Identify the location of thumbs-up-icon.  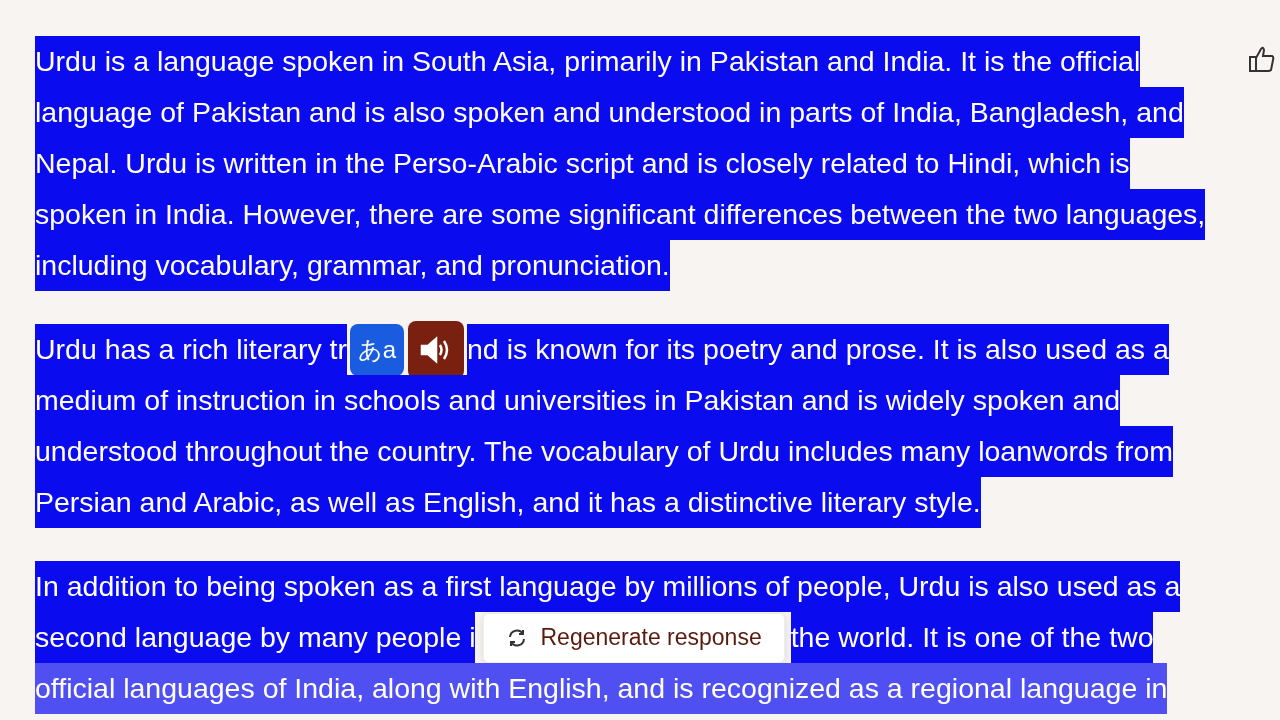
(1262, 59).